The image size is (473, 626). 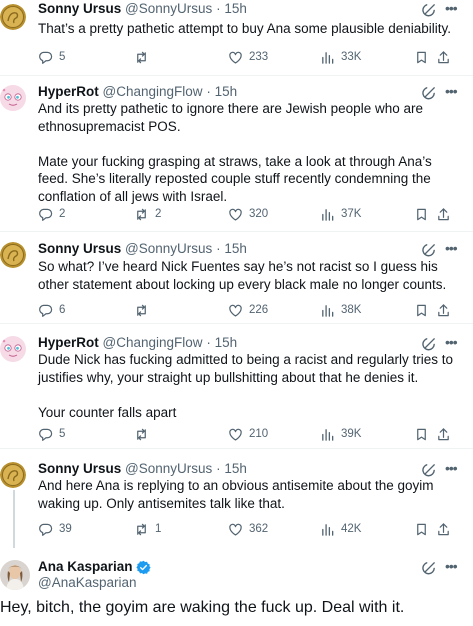 I want to click on retweet-button: 2, so click(x=147, y=214).